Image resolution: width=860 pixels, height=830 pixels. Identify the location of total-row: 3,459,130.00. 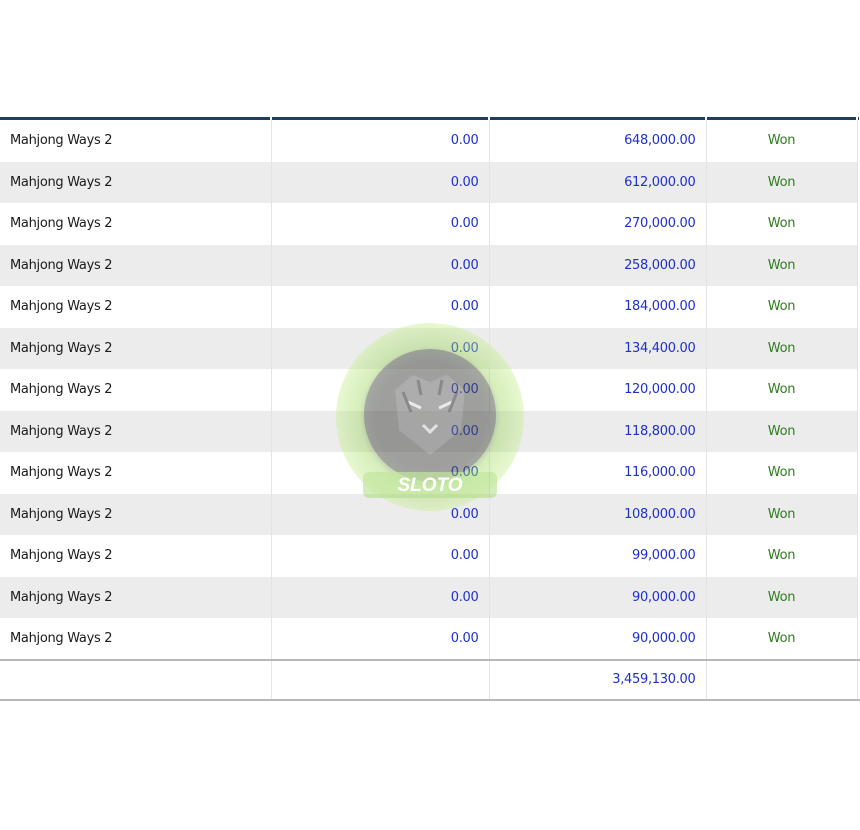
(430, 679).